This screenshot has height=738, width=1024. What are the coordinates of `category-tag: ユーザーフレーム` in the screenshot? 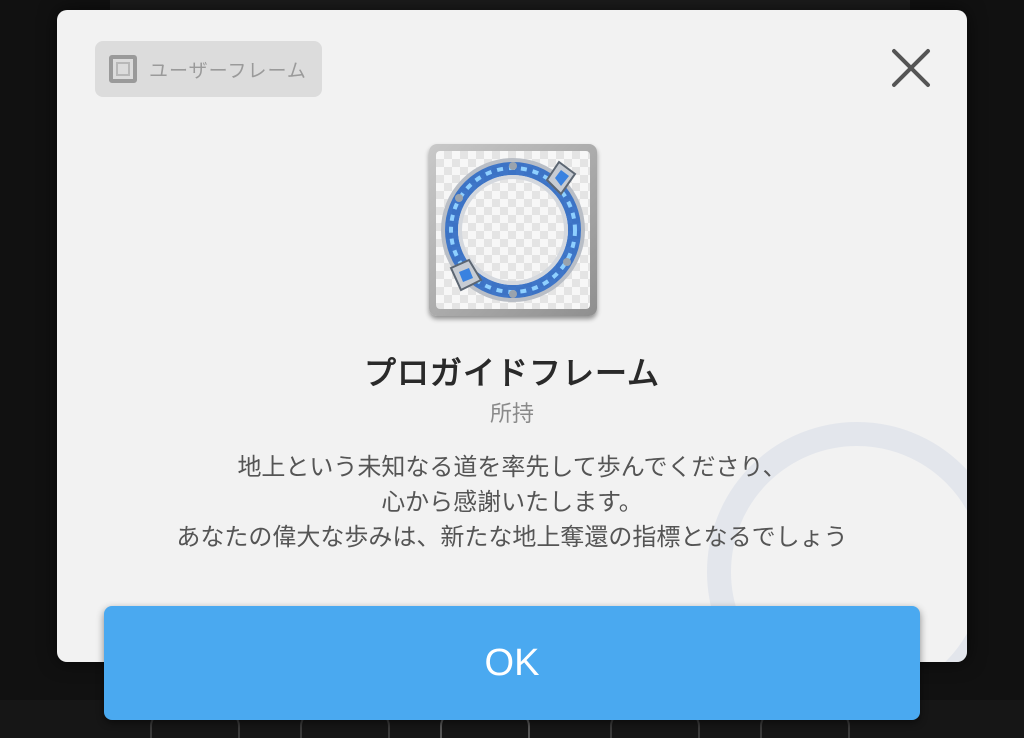 It's located at (208, 69).